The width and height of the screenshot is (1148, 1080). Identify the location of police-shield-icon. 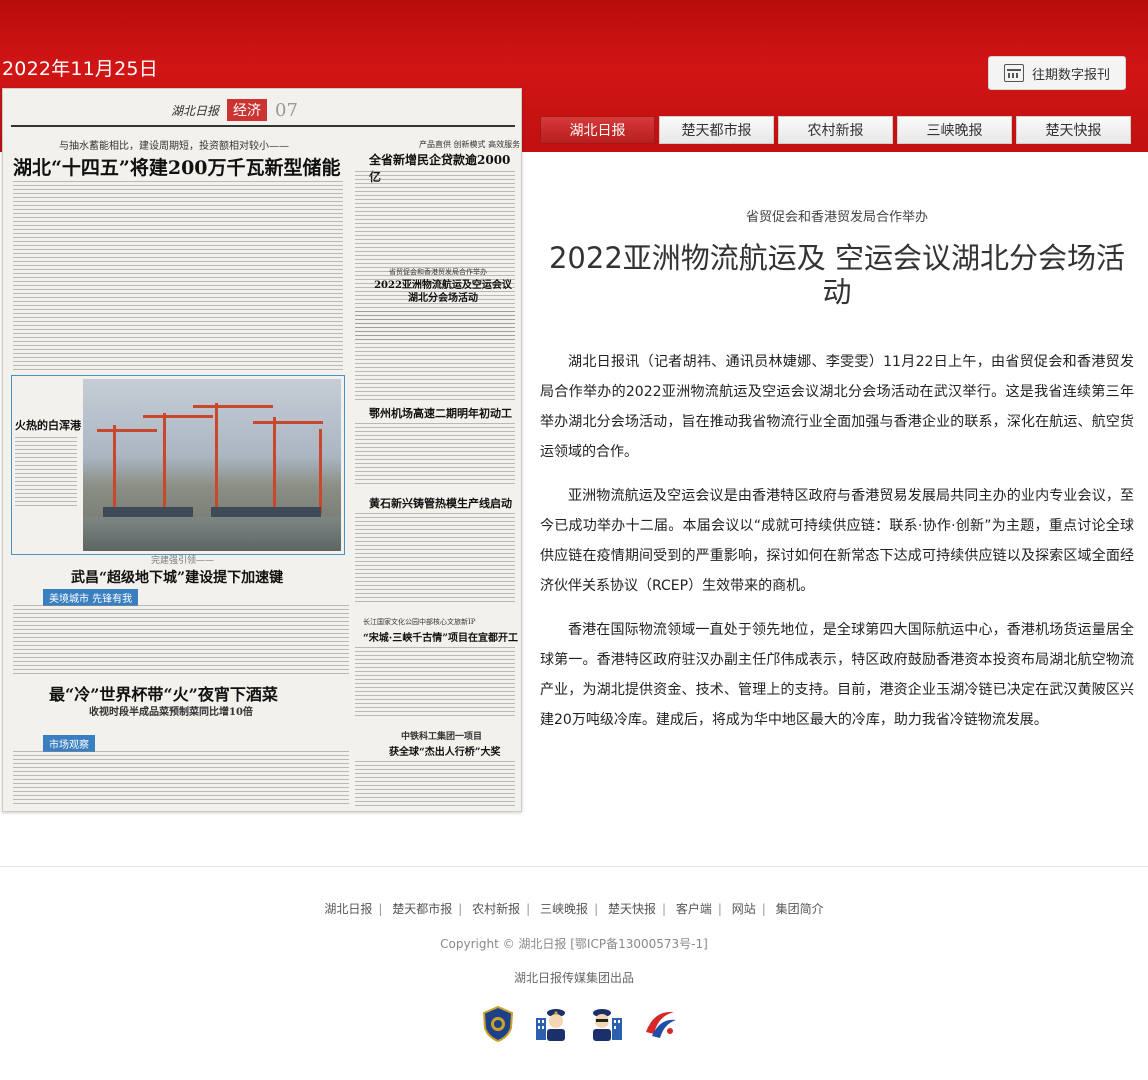
(498, 1024).